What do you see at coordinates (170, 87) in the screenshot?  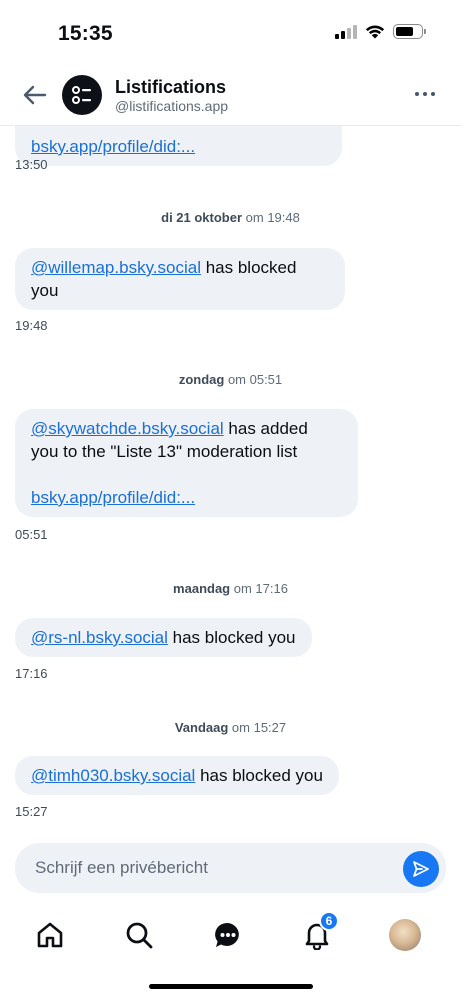 I see `conversation-name: Listifications` at bounding box center [170, 87].